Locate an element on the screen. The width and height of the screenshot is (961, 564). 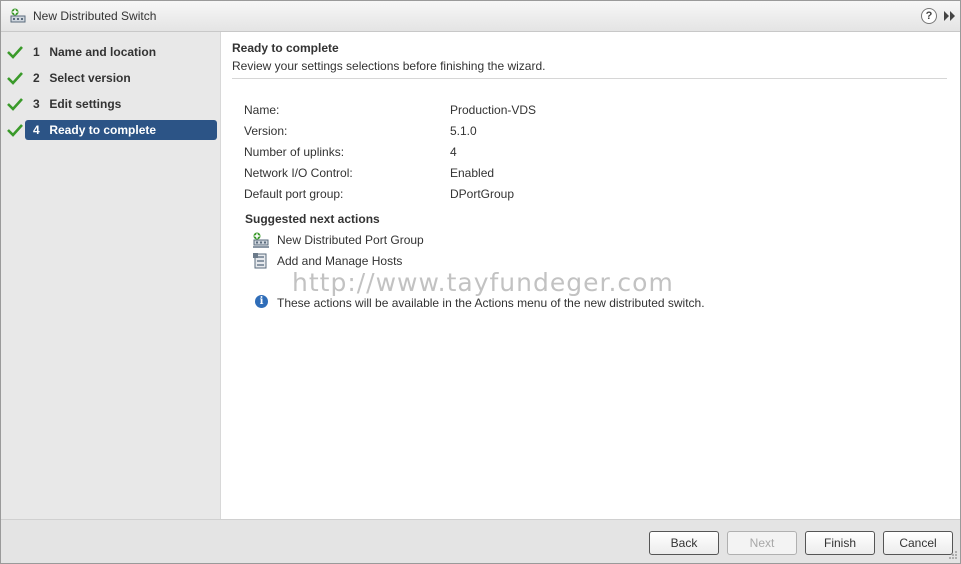
step-number: 3 is located at coordinates (36, 104).